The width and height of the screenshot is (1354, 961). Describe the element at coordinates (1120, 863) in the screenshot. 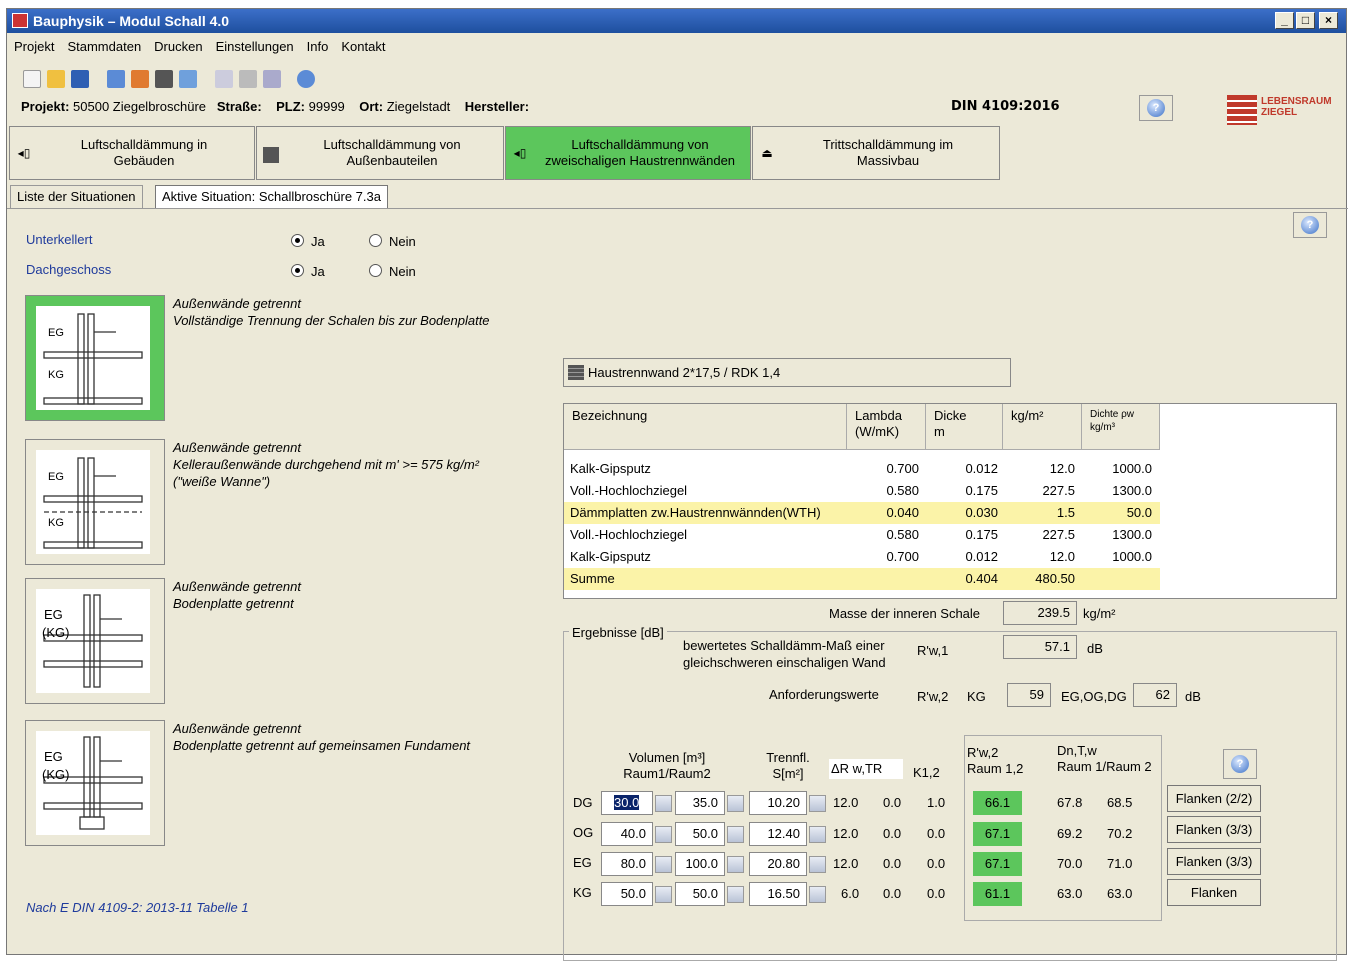

I see `dntw-raum2: 71.0` at that location.